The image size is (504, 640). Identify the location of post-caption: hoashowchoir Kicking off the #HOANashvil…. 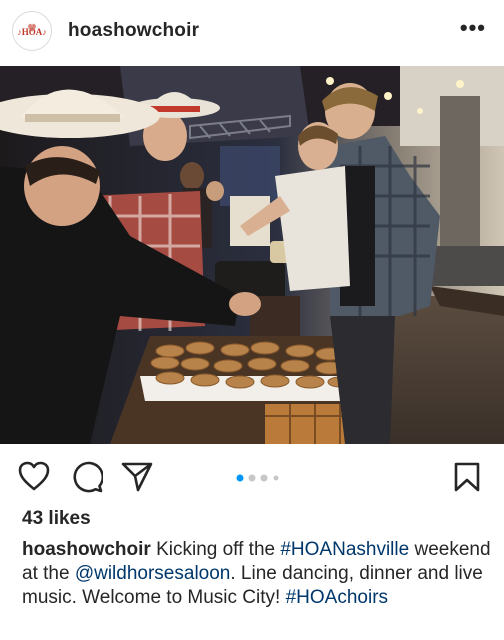
(257, 574).